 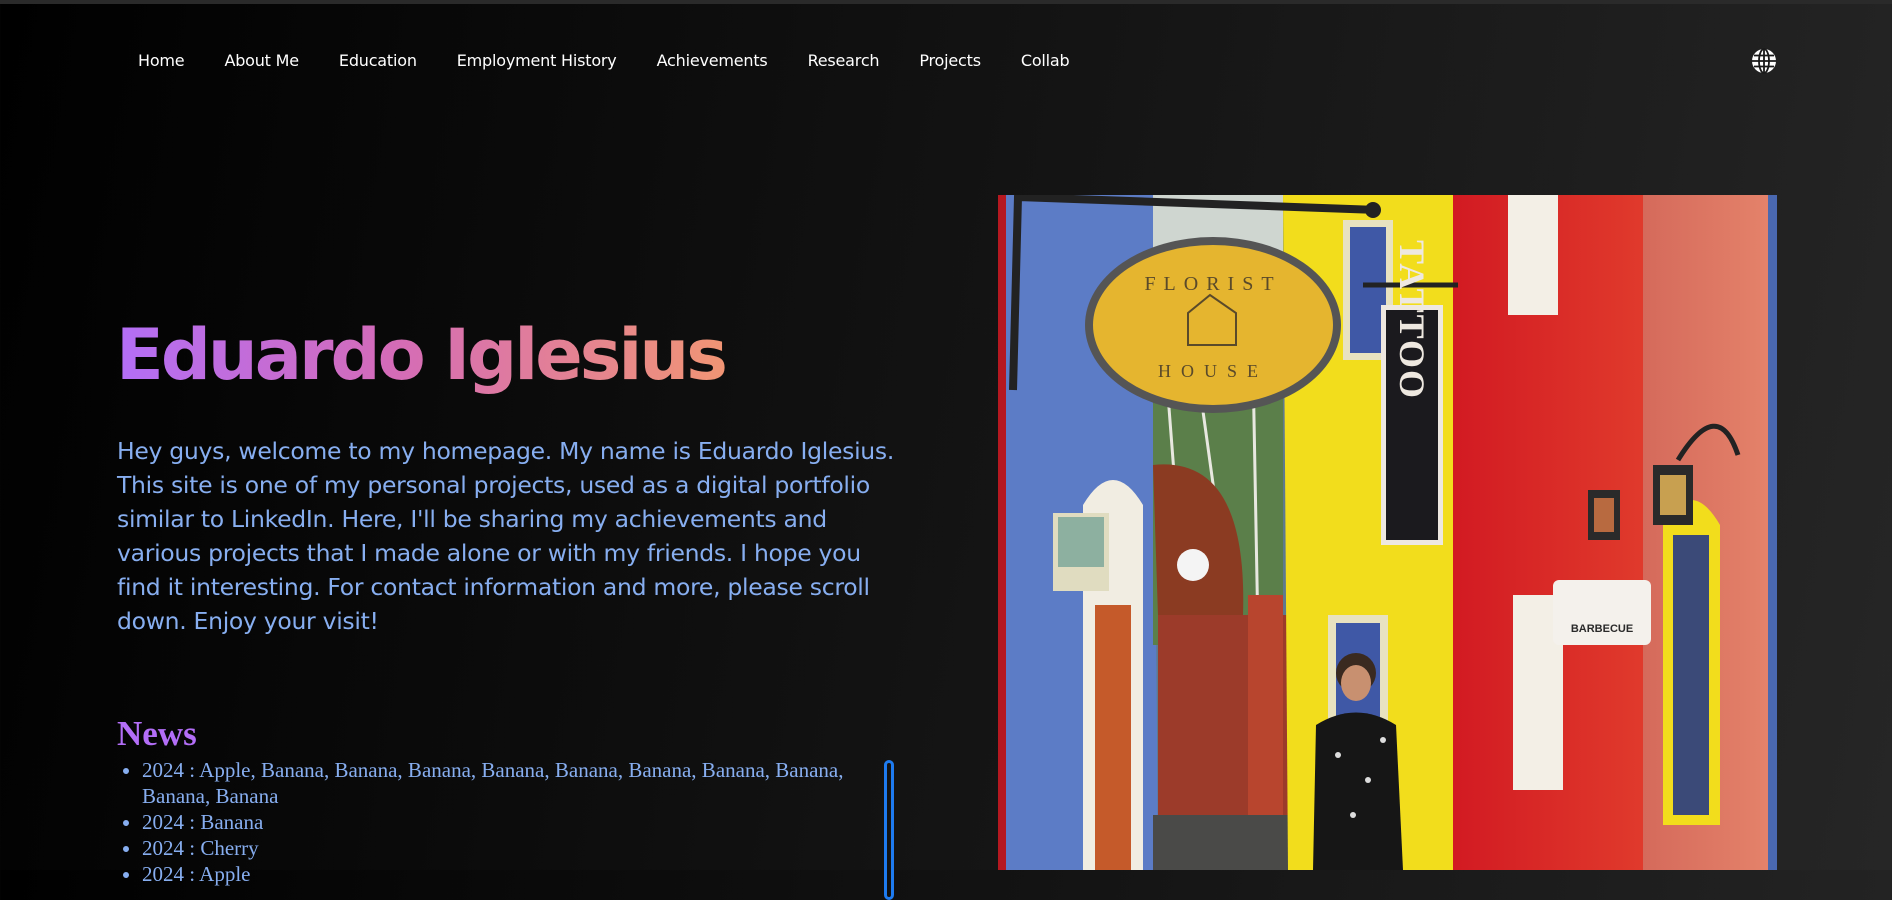 What do you see at coordinates (1212, 284) in the screenshot?
I see `florist-sign-top: FLORIST` at bounding box center [1212, 284].